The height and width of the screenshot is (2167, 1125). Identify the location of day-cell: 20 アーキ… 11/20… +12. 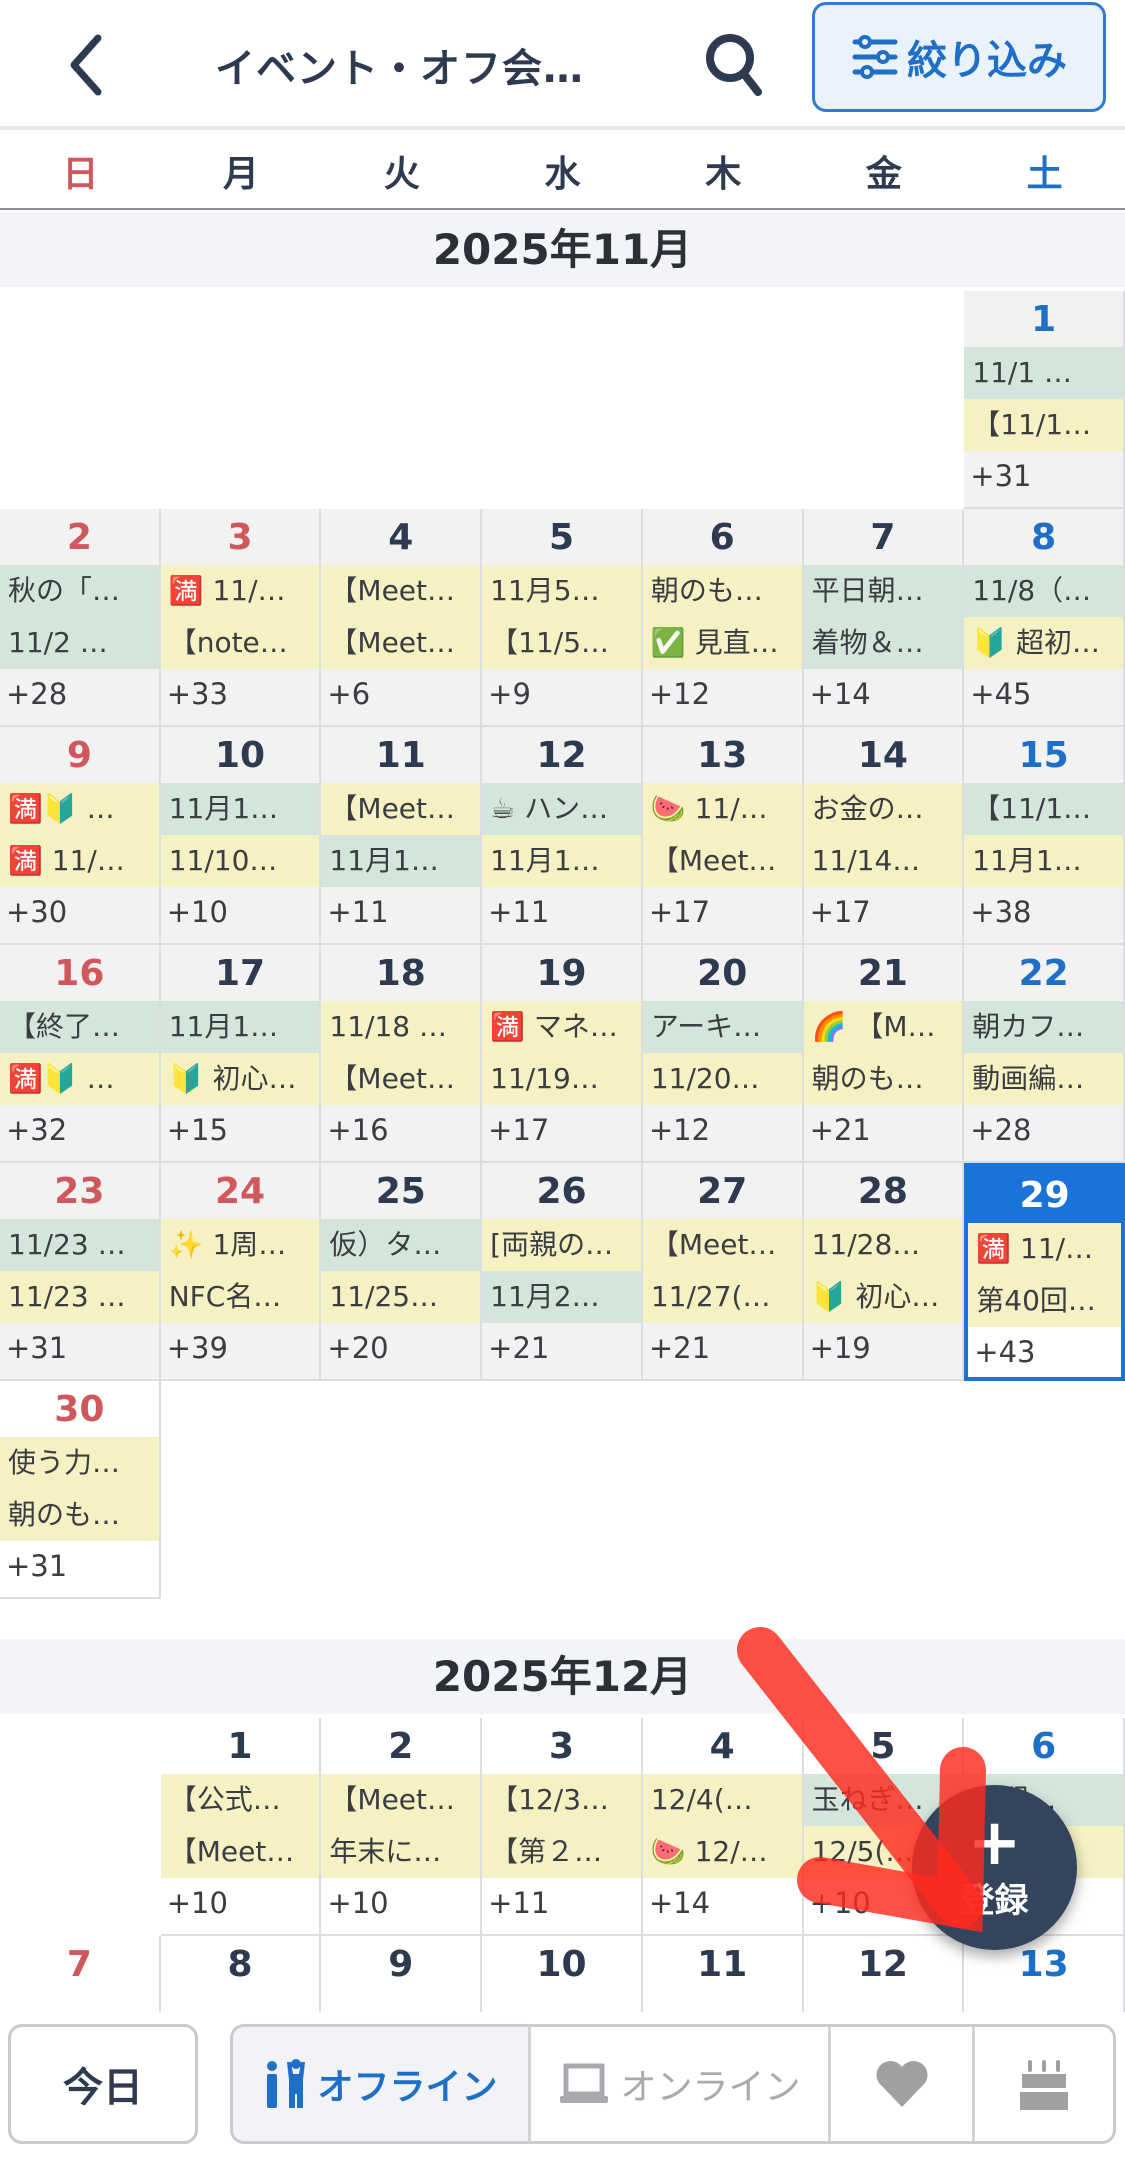
(723, 1054).